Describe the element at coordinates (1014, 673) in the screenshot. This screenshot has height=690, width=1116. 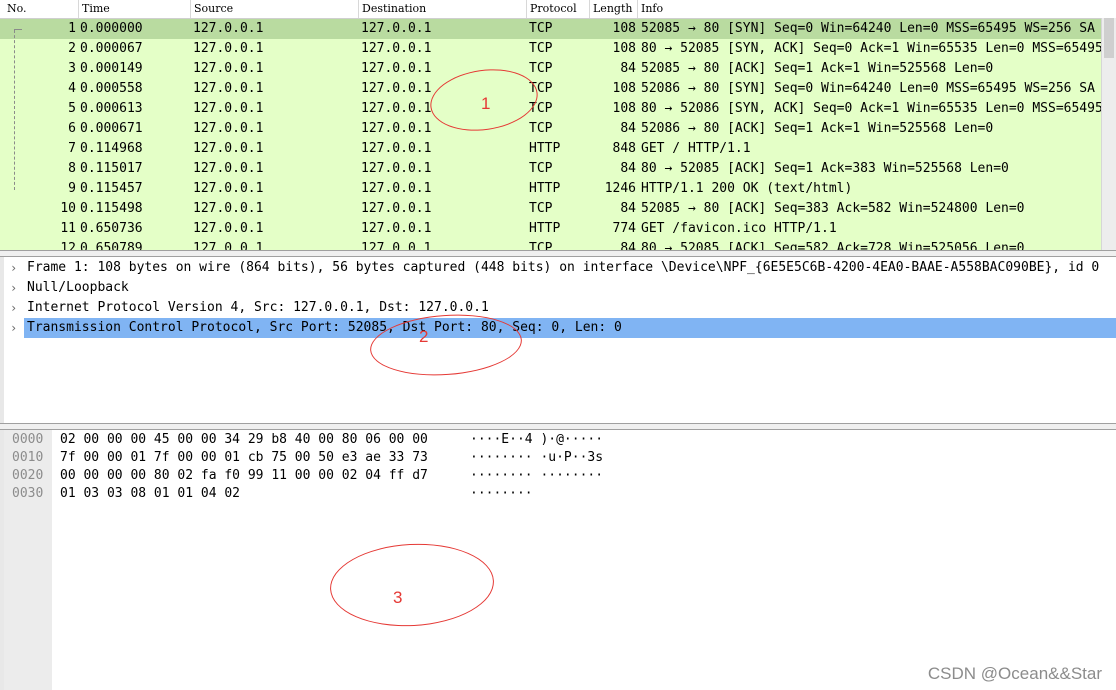
I see `watermark: CSDN @Ocean&&Star` at that location.